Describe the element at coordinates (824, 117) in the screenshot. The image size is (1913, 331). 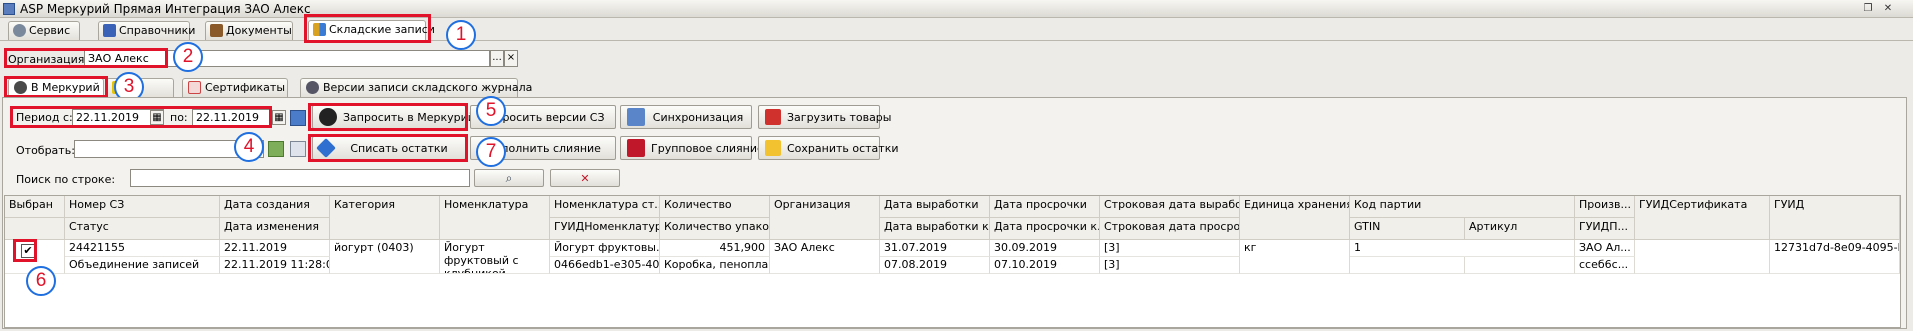
I see `load-goods-button: Загрузить товары` at that location.